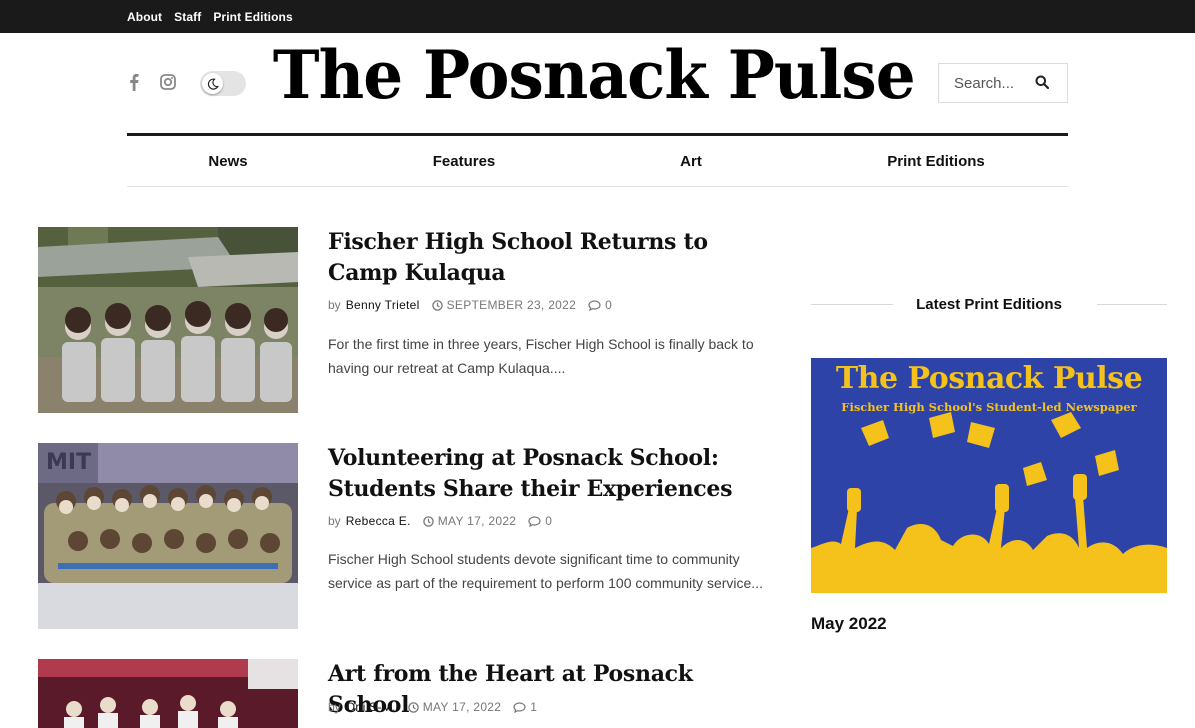  What do you see at coordinates (383, 305) in the screenshot?
I see `author-link: Benny Trietel` at bounding box center [383, 305].